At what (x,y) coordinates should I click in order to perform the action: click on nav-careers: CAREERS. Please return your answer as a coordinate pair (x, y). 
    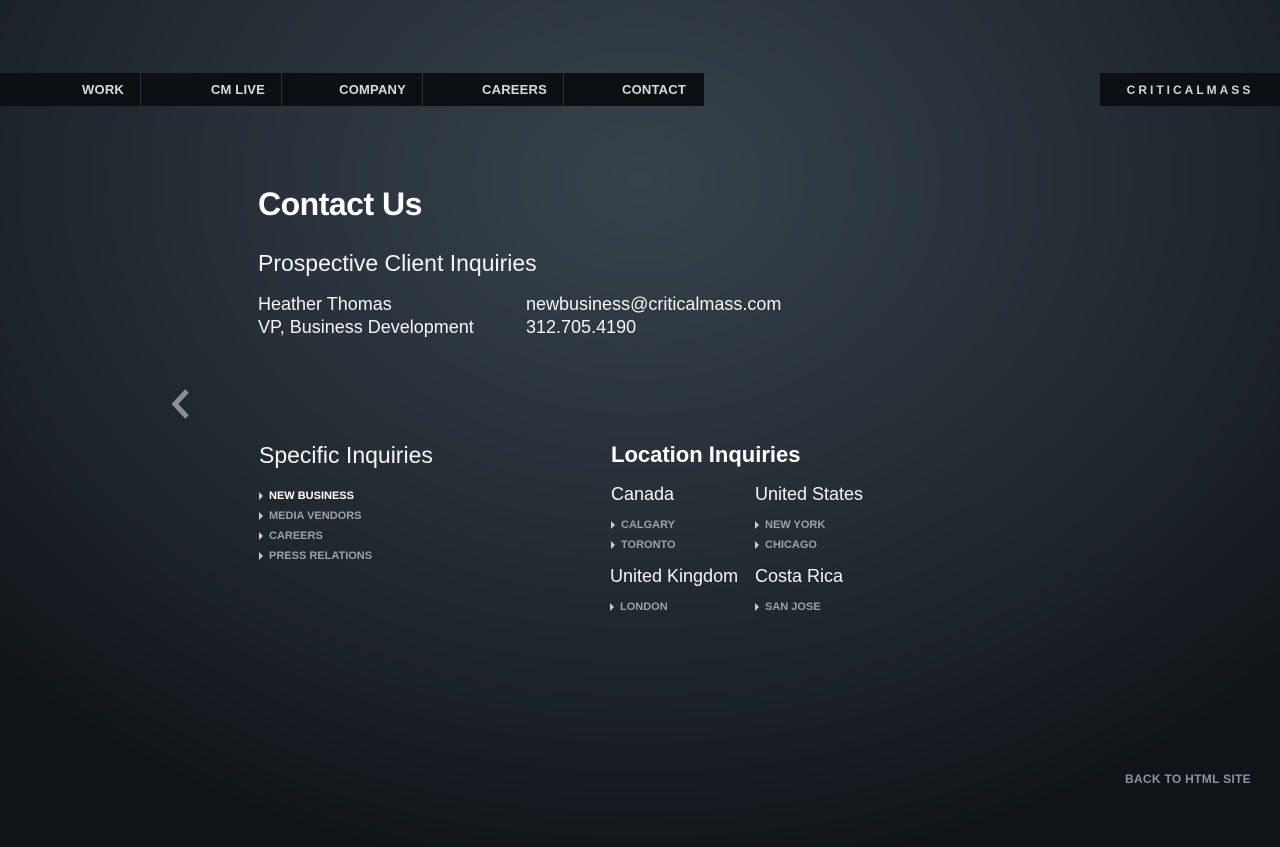
    Looking at the image, I should click on (493, 89).